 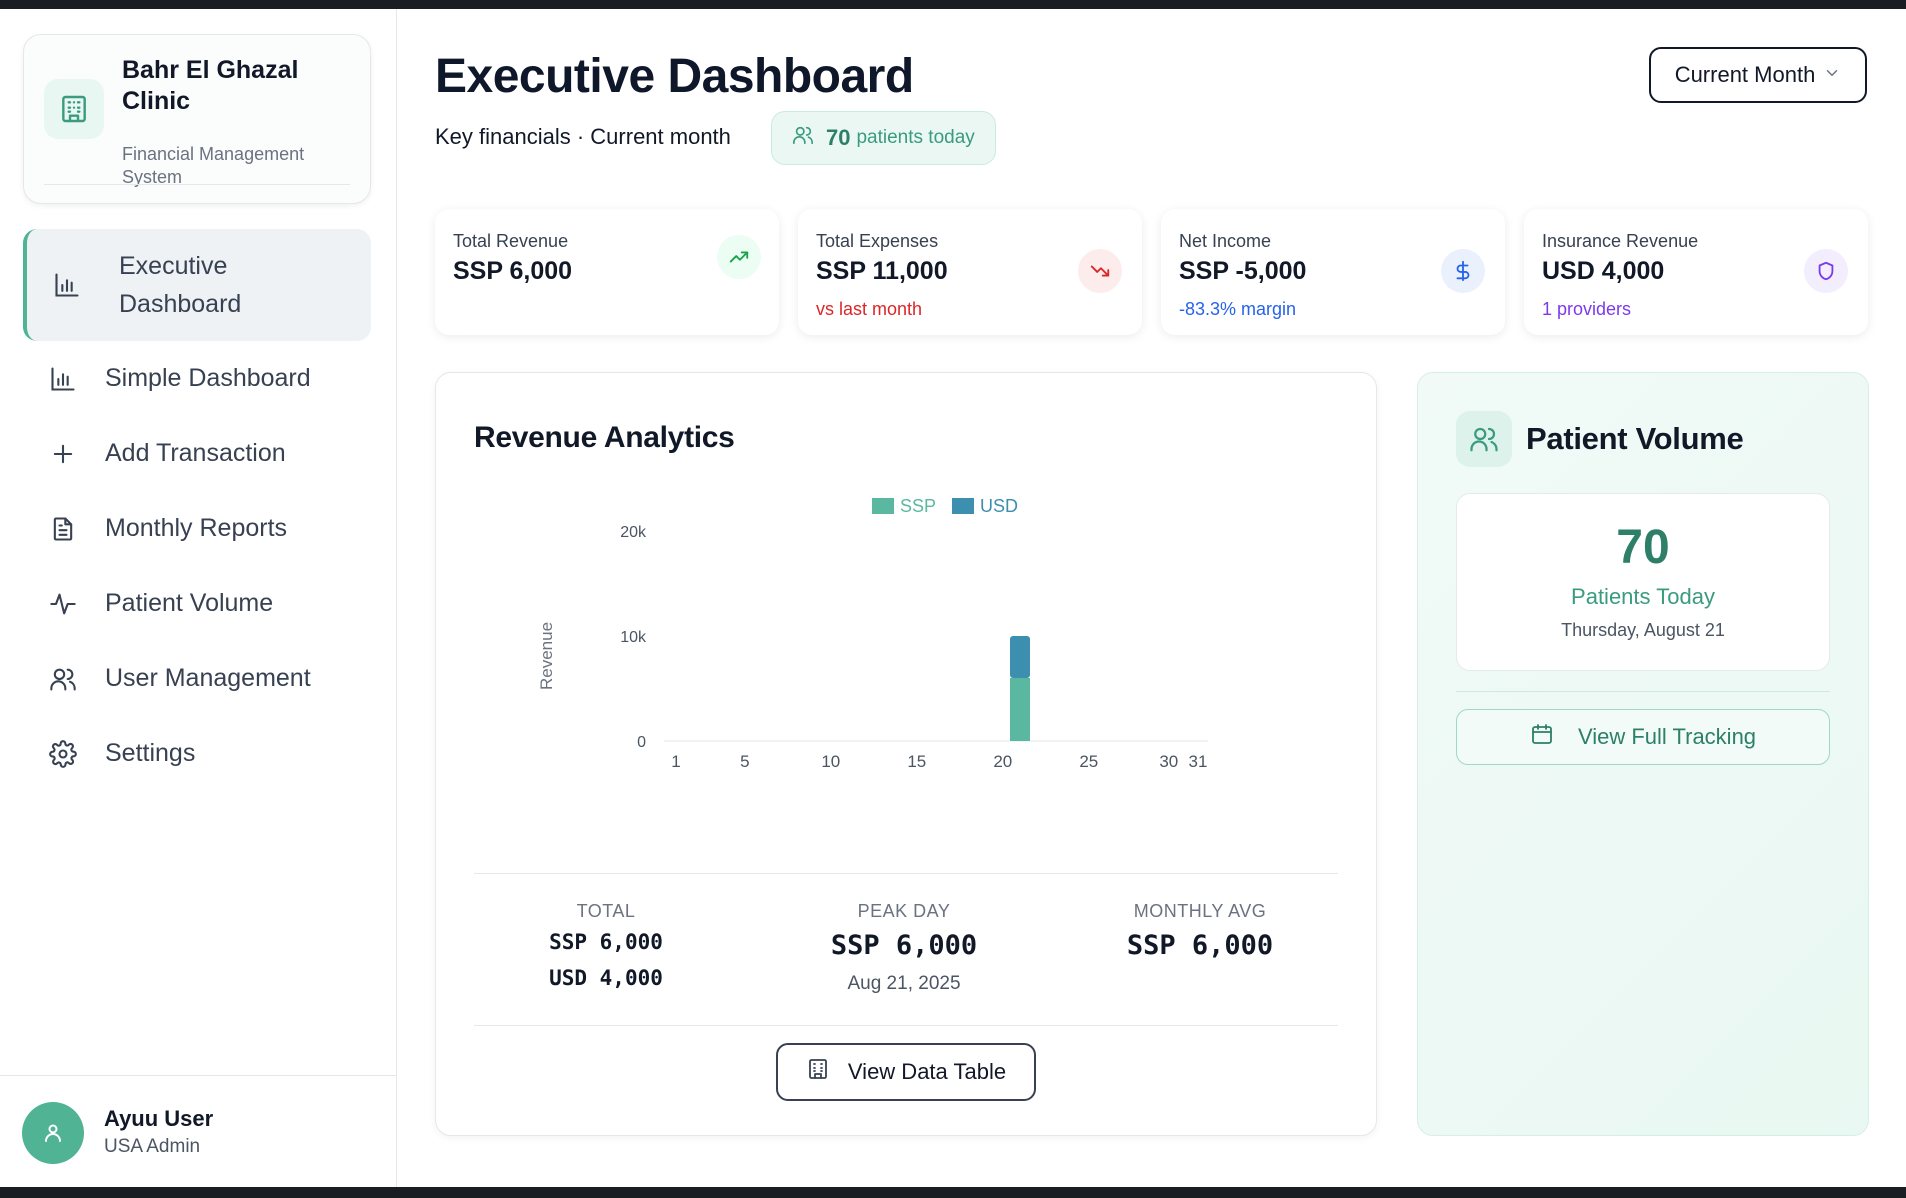 What do you see at coordinates (63, 529) in the screenshot?
I see `document-icon` at bounding box center [63, 529].